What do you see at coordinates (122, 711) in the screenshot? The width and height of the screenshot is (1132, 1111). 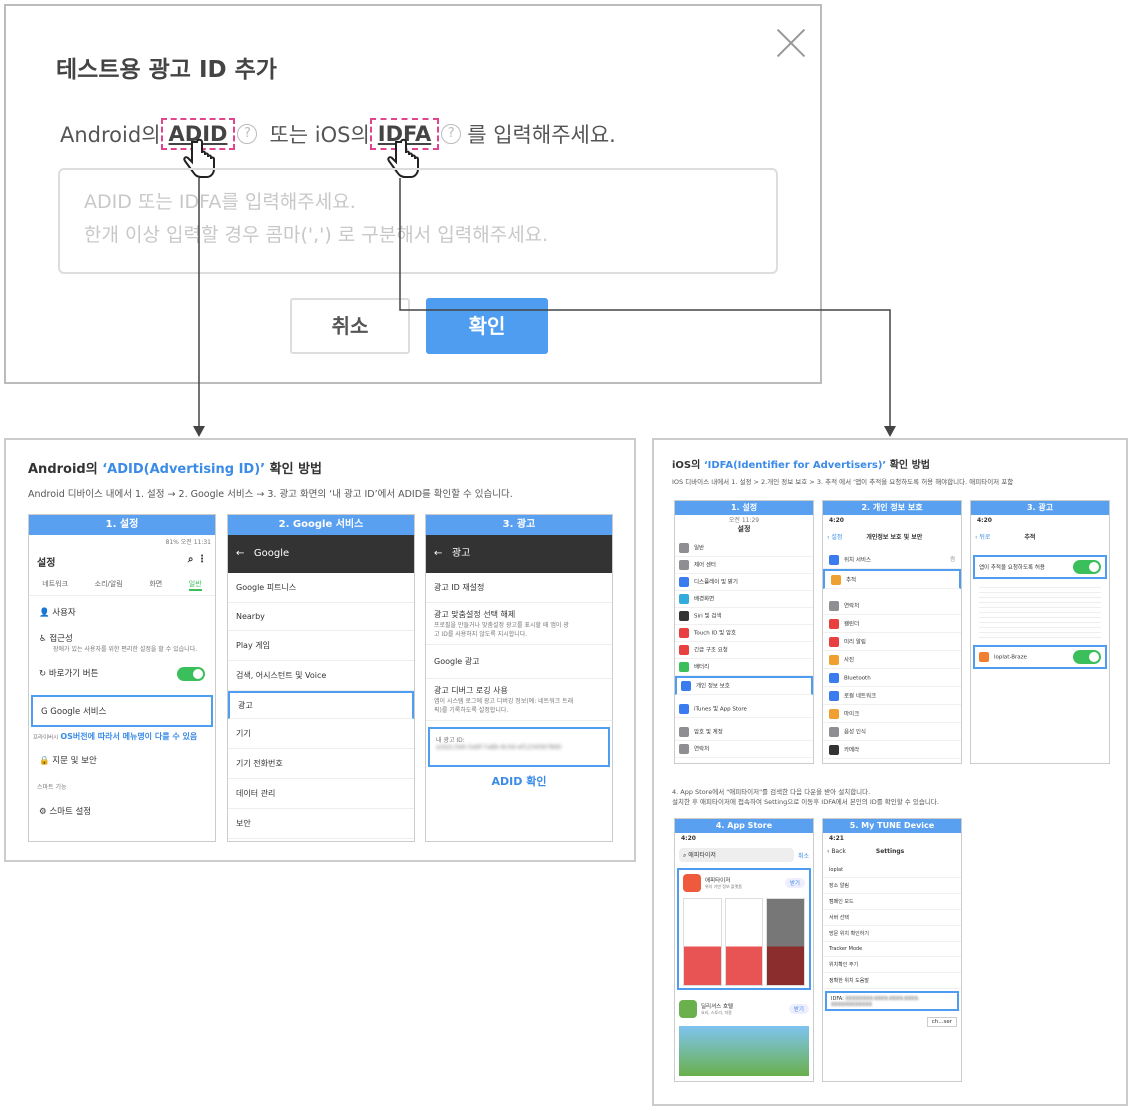 I see `google-services-item: G Google 서비스` at bounding box center [122, 711].